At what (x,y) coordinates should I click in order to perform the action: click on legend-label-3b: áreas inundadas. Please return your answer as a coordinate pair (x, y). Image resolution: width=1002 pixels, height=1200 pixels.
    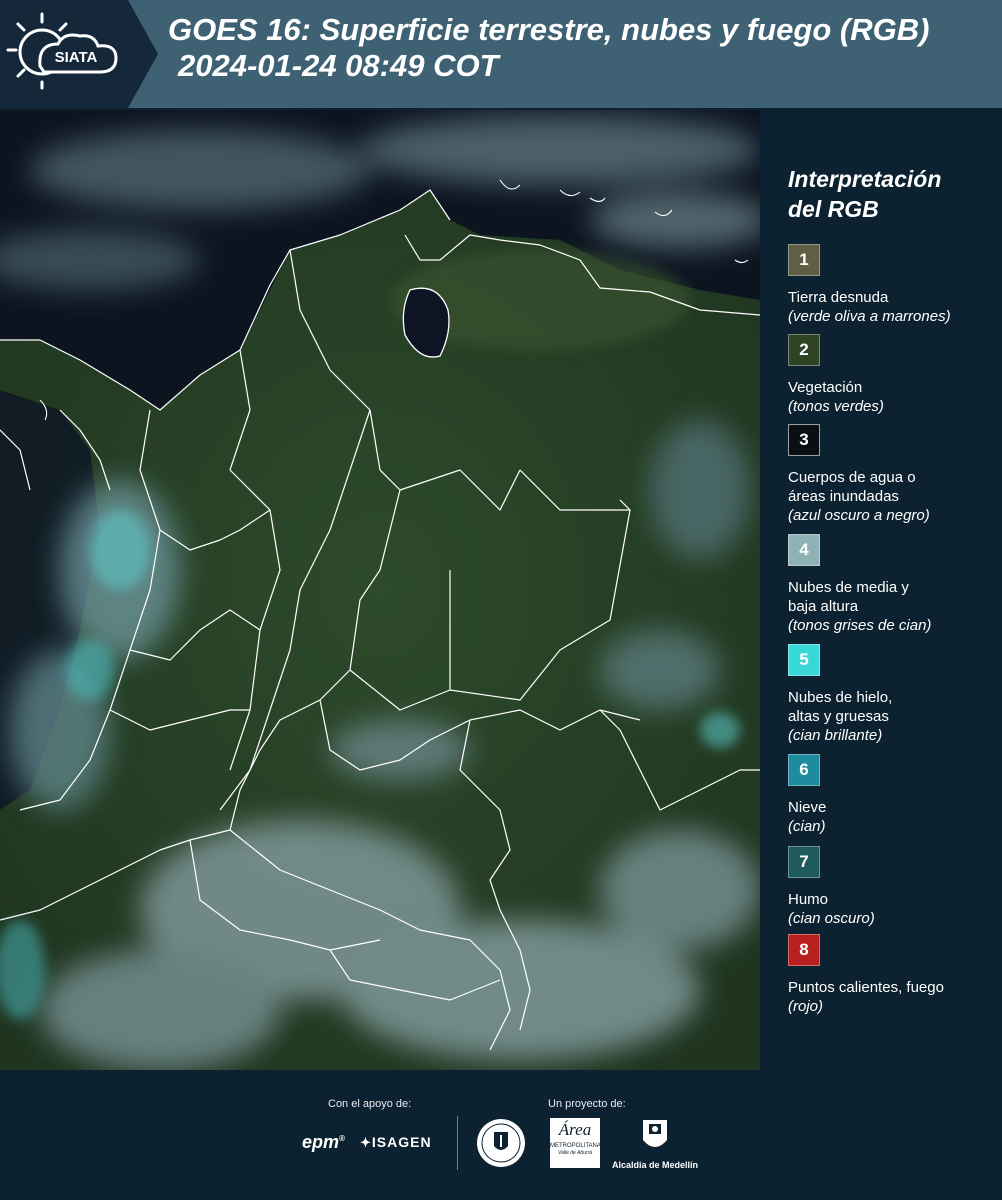
    Looking at the image, I should click on (843, 496).